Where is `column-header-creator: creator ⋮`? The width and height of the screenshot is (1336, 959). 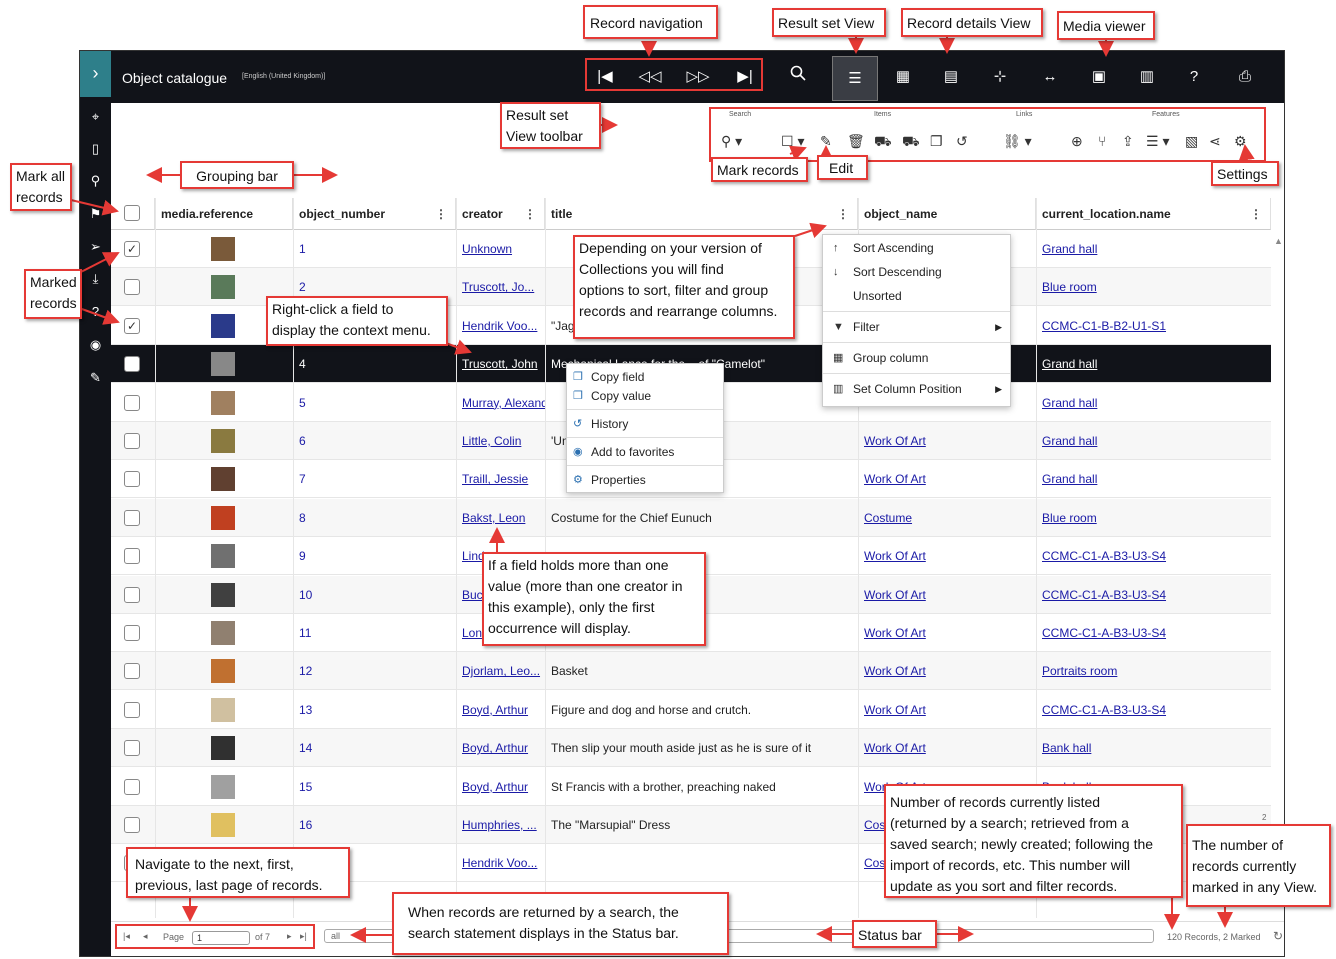
column-header-creator: creator ⋮ is located at coordinates (500, 214).